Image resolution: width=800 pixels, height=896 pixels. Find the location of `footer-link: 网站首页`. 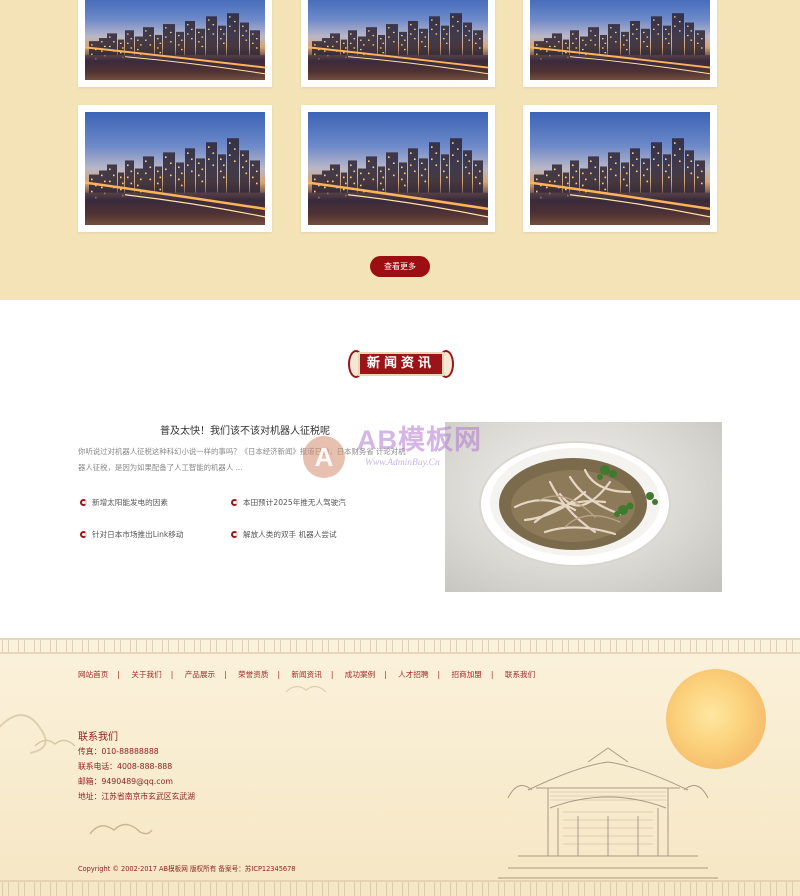

footer-link: 网站首页 is located at coordinates (93, 674).